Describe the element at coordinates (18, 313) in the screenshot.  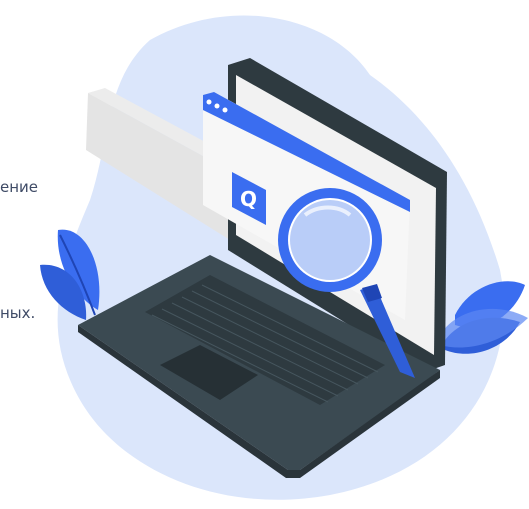
I see `caption-fragment: ных.` at that location.